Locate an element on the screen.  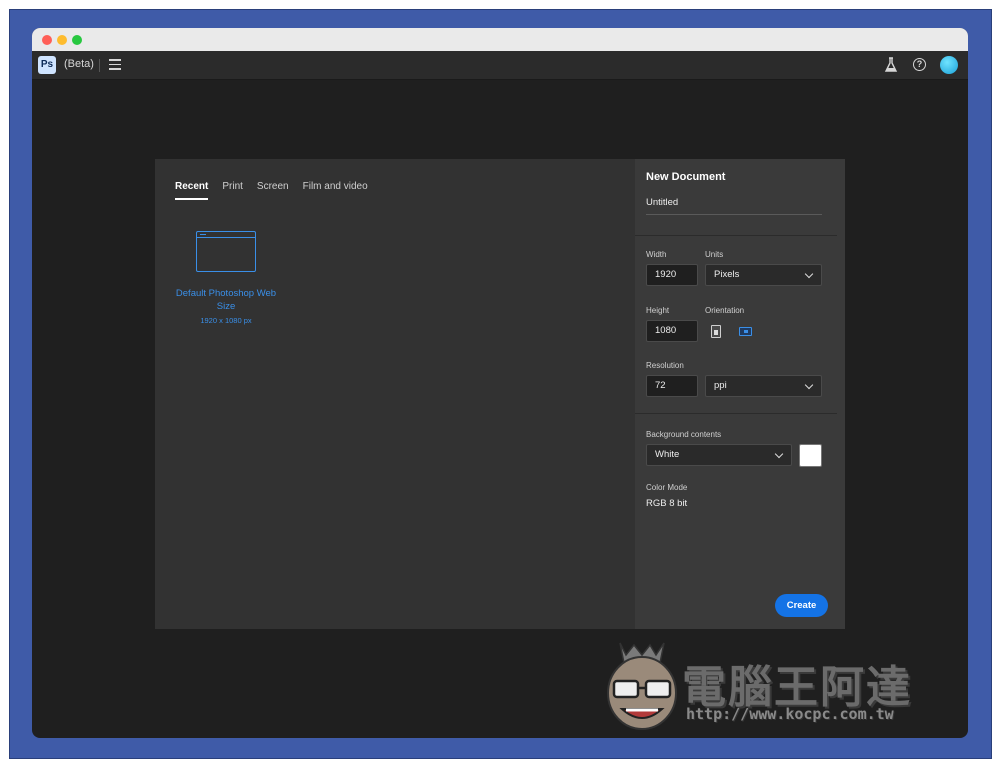
tab-film-and-video: Film and video is located at coordinates (335, 190).